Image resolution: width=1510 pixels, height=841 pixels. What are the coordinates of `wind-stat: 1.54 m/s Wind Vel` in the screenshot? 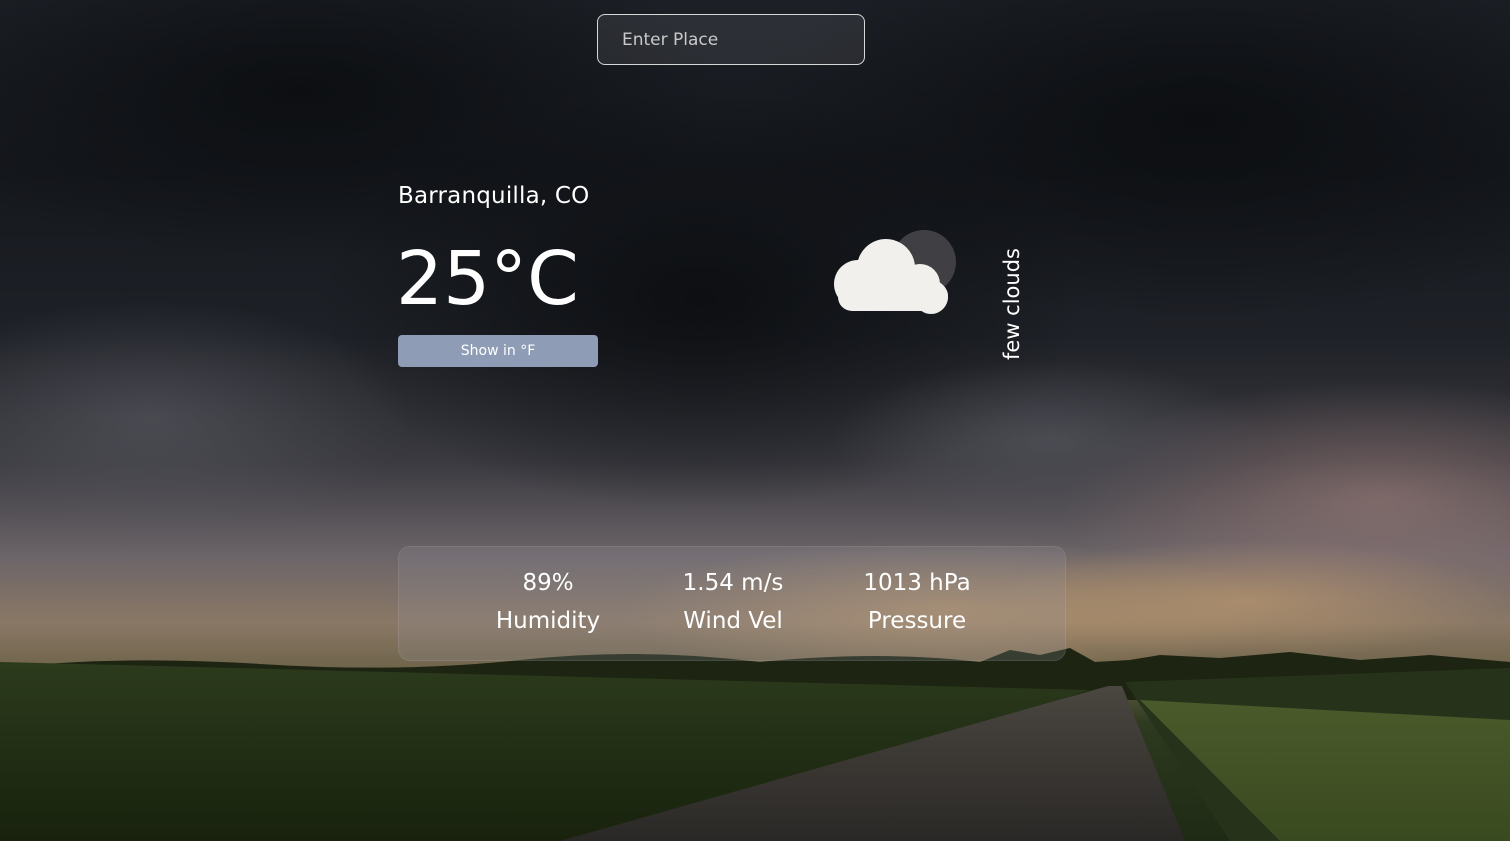 It's located at (733, 603).